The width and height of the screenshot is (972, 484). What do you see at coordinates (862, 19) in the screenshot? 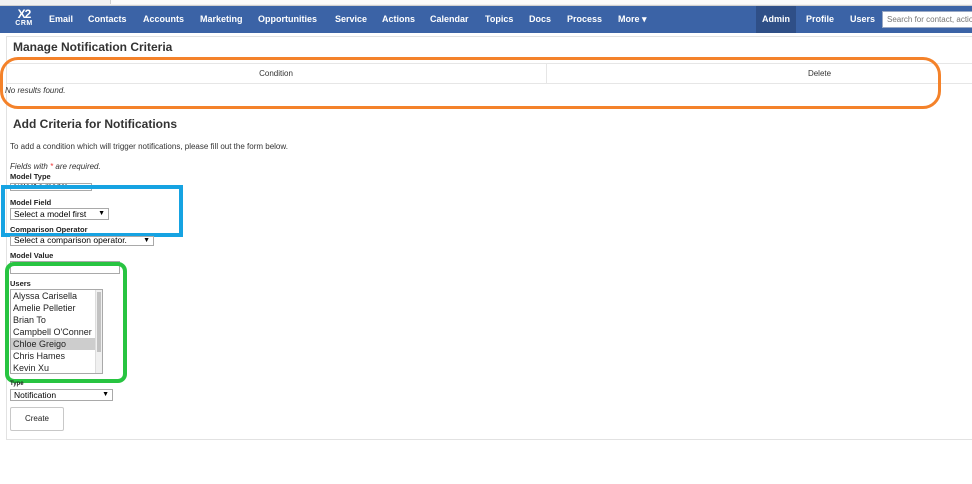
I see `nav-users: Users` at bounding box center [862, 19].